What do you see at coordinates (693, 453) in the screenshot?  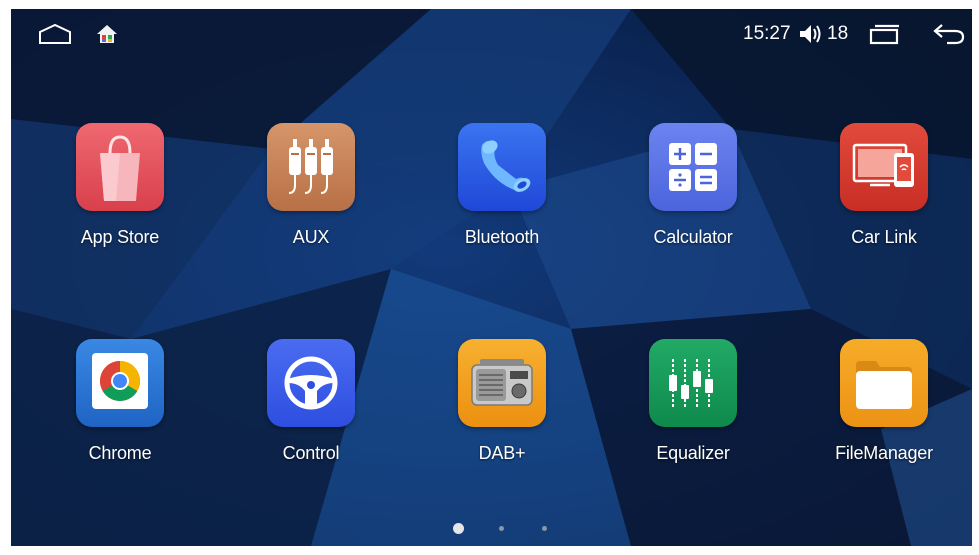 I see `app-label: Equalizer` at bounding box center [693, 453].